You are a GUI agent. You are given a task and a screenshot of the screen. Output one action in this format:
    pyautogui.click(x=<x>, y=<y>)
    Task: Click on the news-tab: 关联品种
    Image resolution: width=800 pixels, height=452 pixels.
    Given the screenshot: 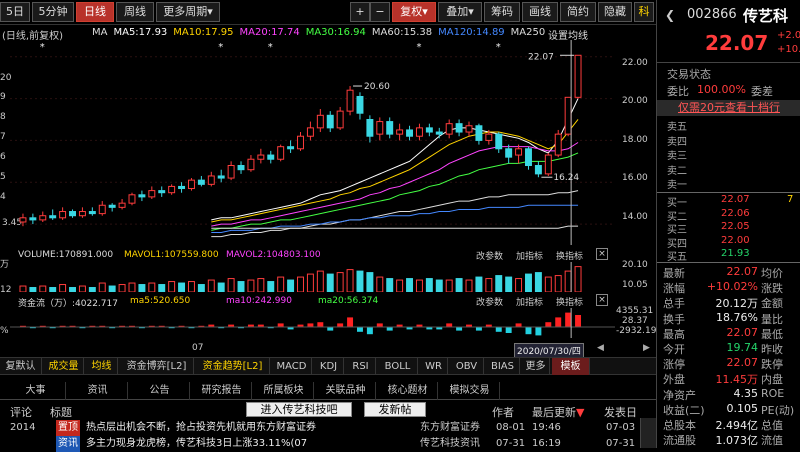 What is the action you would take?
    pyautogui.click(x=346, y=391)
    